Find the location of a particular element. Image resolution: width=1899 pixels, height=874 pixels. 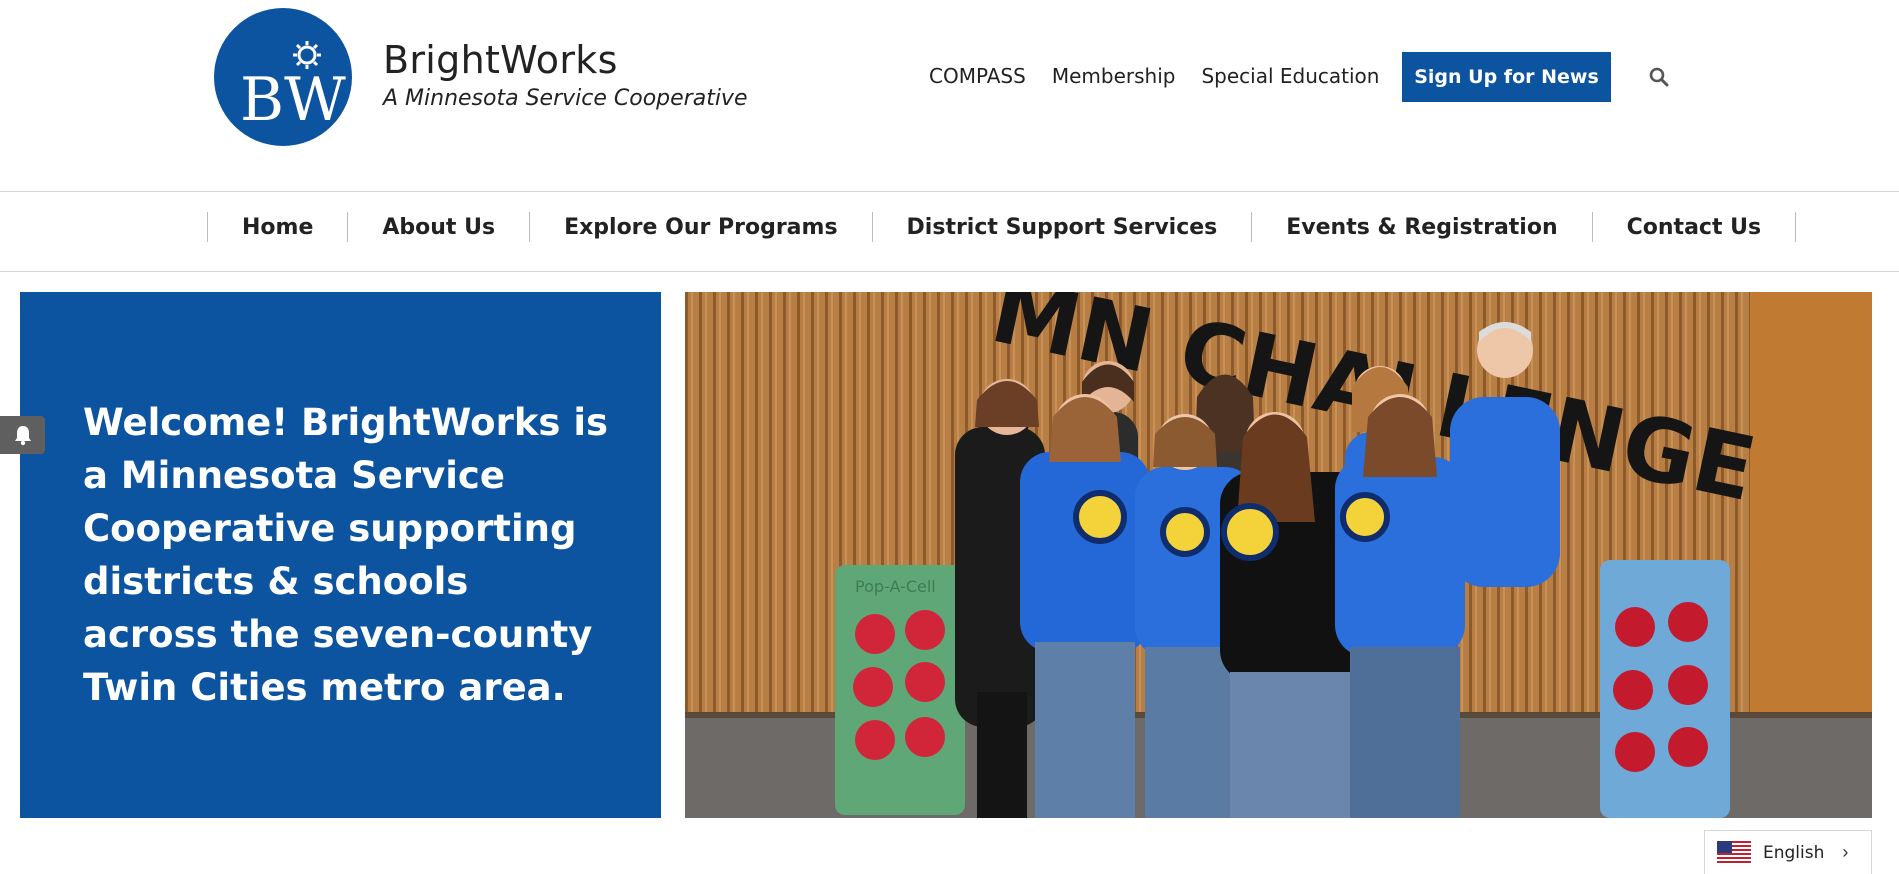

brand-name: BrightWorks is located at coordinates (500, 60).